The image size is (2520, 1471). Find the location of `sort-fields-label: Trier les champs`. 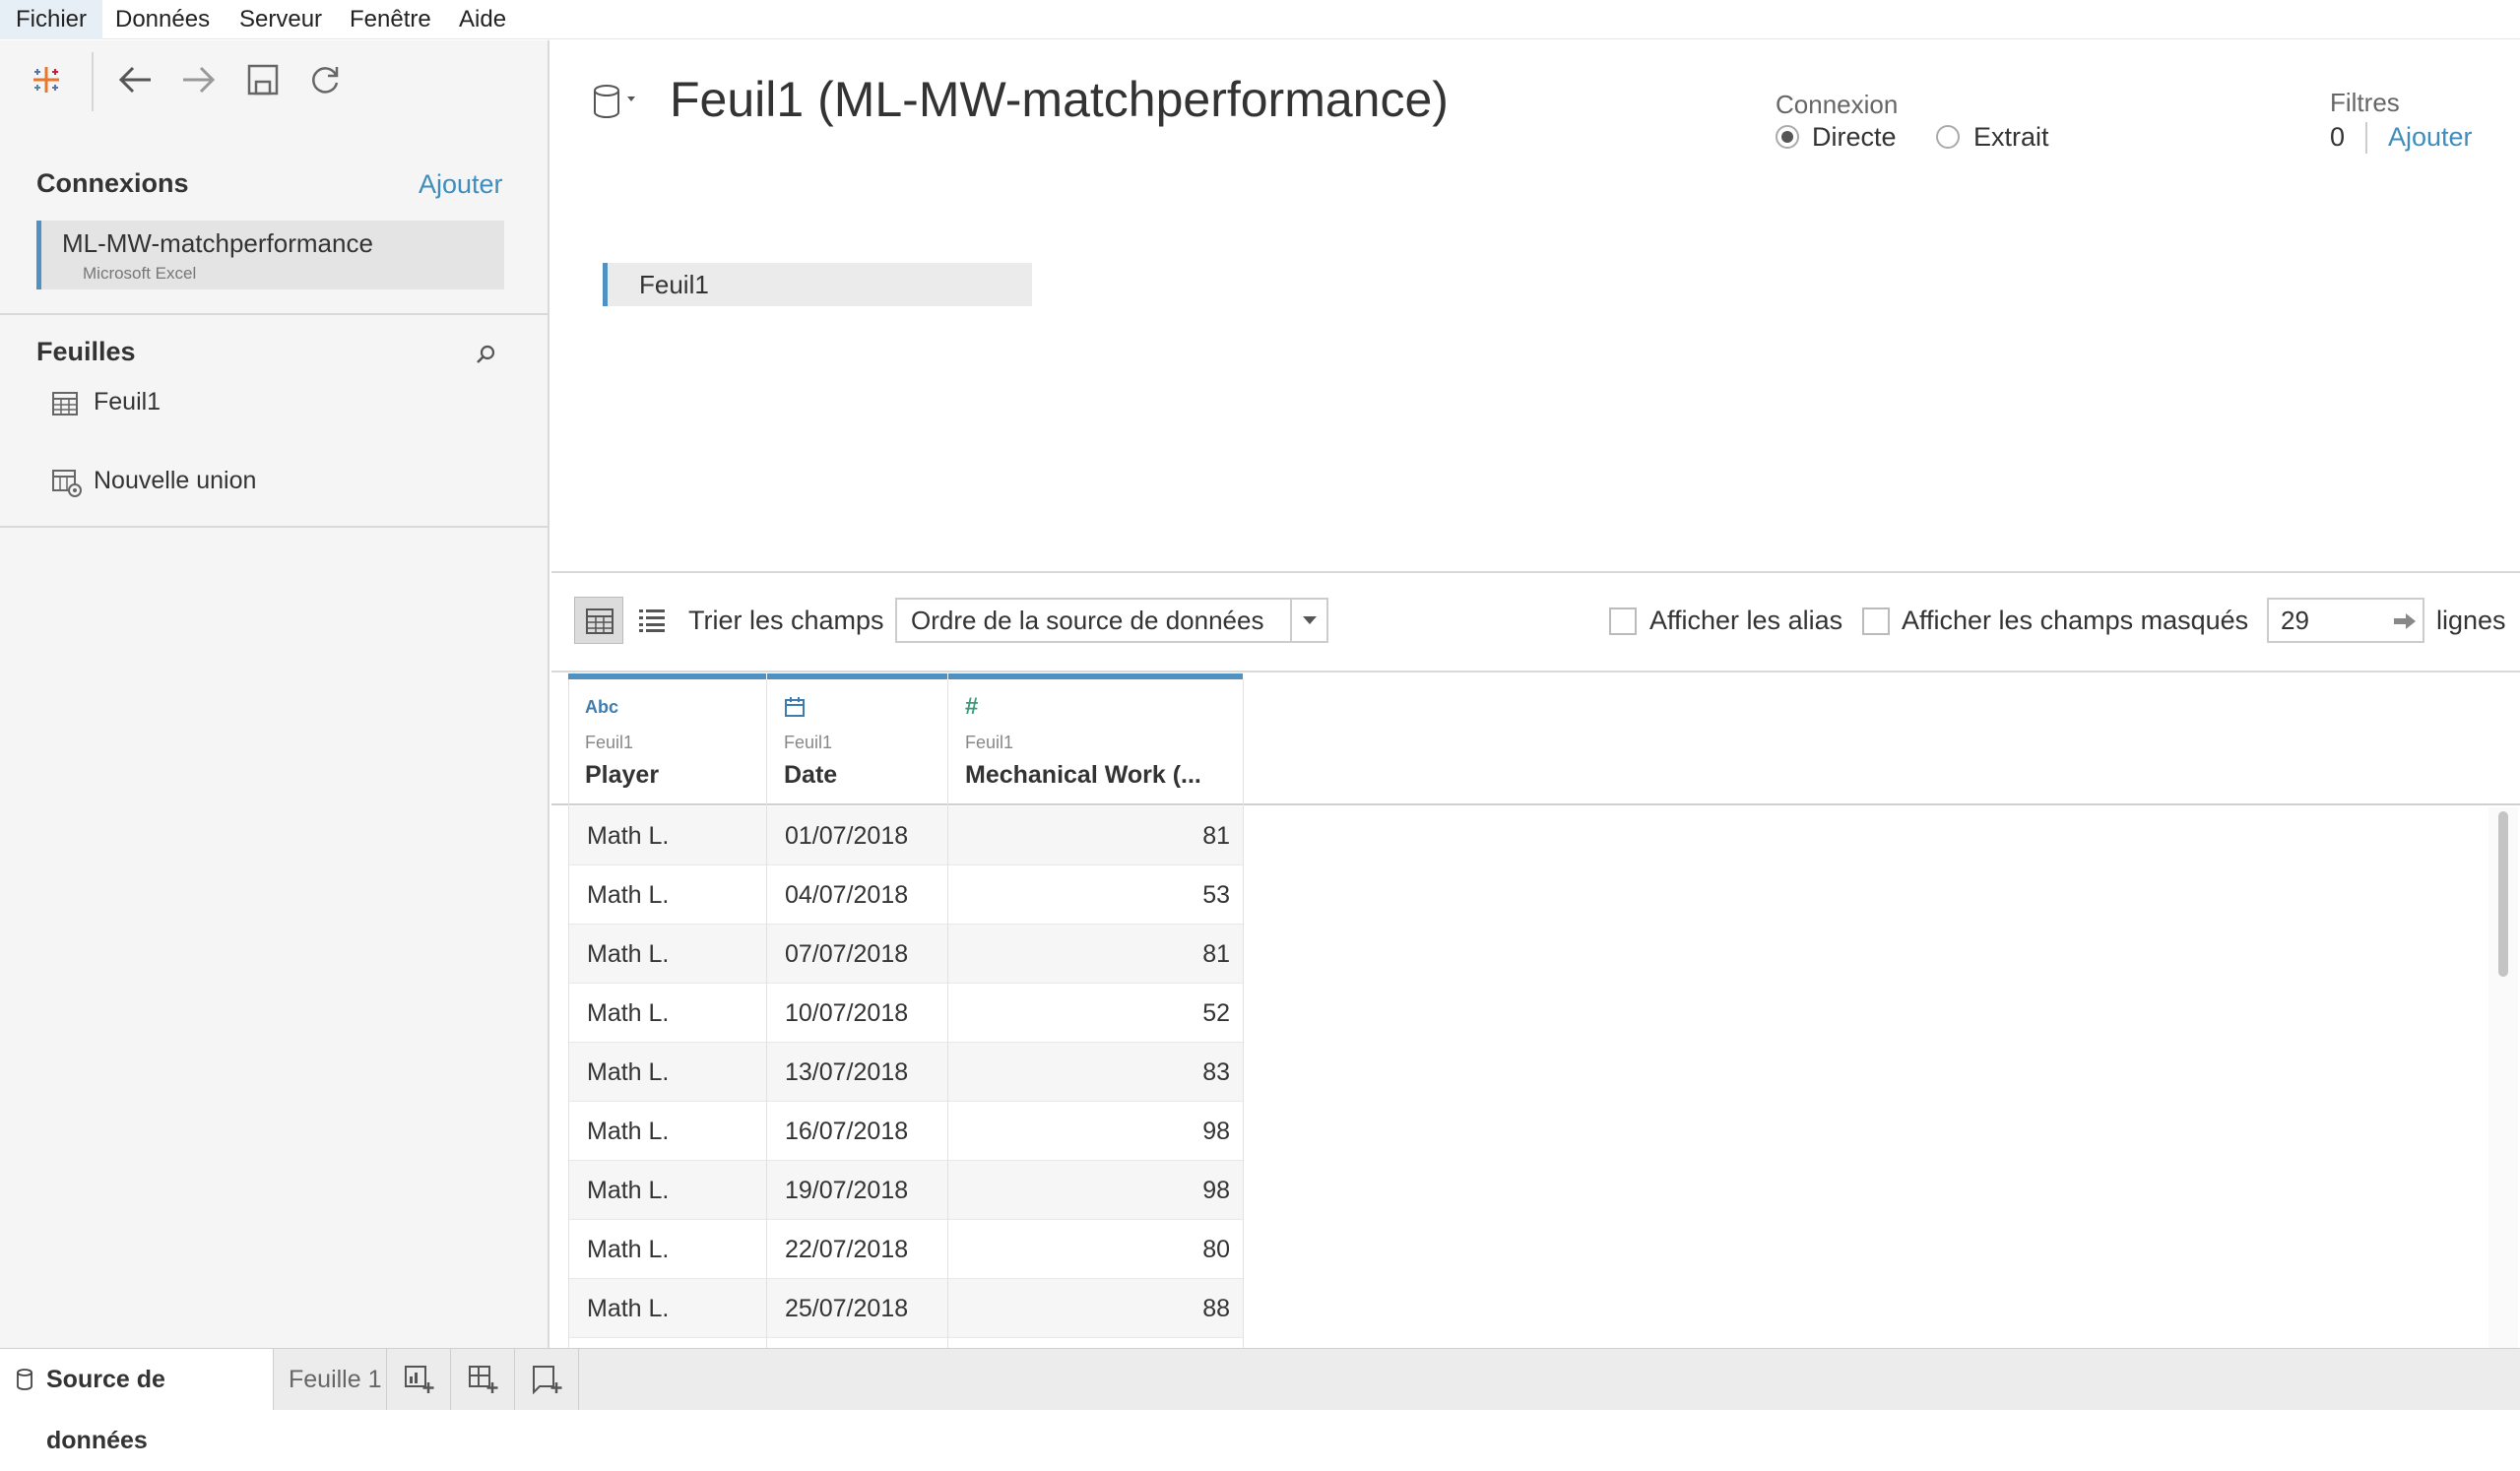

sort-fields-label: Trier les champs is located at coordinates (786, 620).